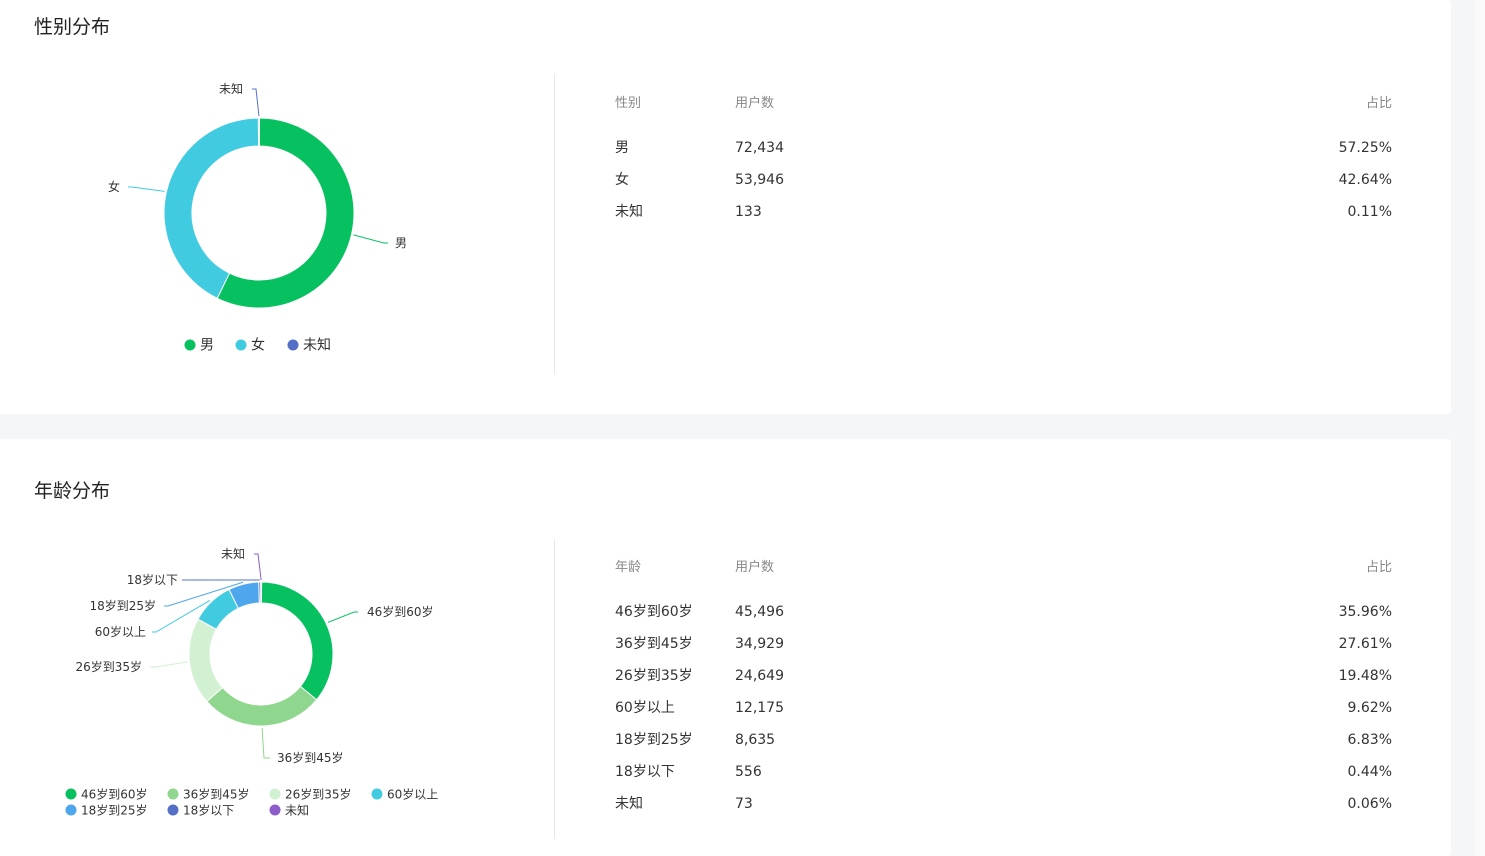 The width and height of the screenshot is (1485, 856). What do you see at coordinates (1003, 180) in the screenshot?
I see `table-row: 女 53,946 42.64%` at bounding box center [1003, 180].